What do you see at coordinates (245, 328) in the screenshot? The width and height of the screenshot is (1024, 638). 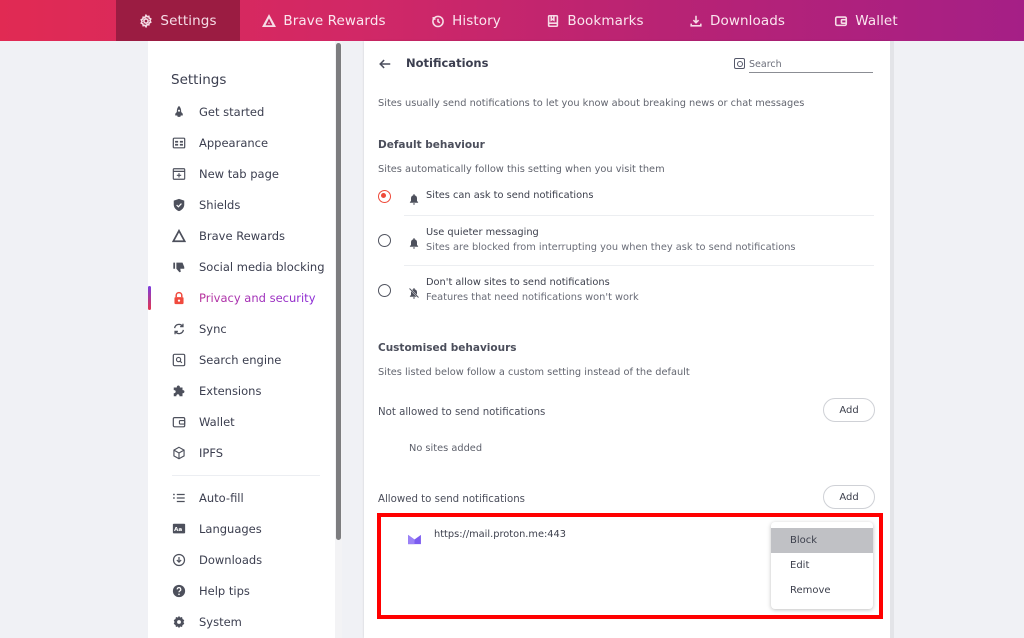 I see `sidebar-item-sync: Sync` at bounding box center [245, 328].